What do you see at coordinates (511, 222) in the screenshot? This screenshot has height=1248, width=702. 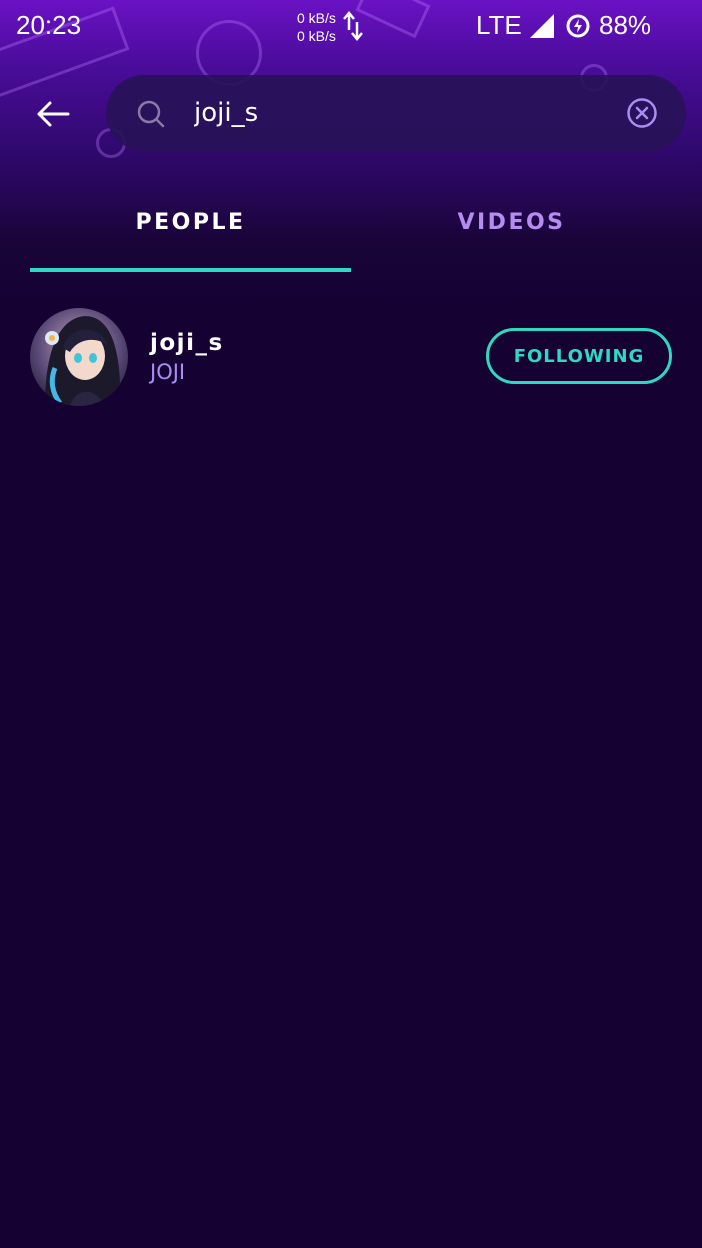 I see `tab-label: VIDEOS` at bounding box center [511, 222].